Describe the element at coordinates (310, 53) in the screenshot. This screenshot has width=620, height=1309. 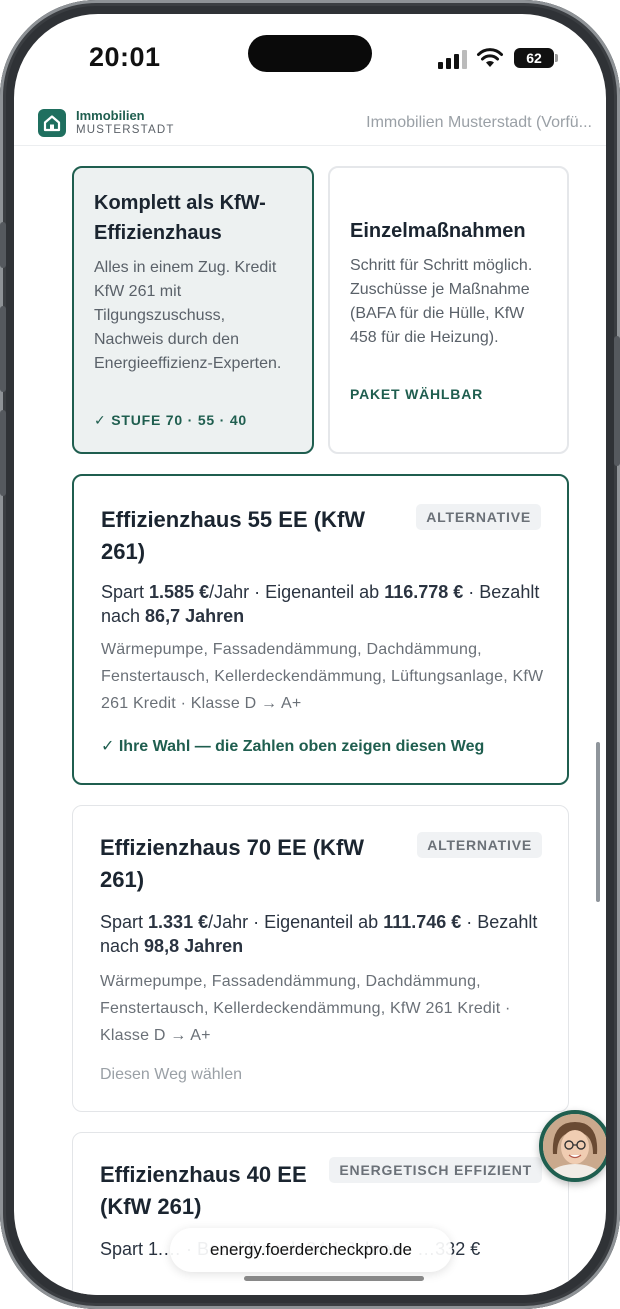
I see `dynamic-island` at that location.